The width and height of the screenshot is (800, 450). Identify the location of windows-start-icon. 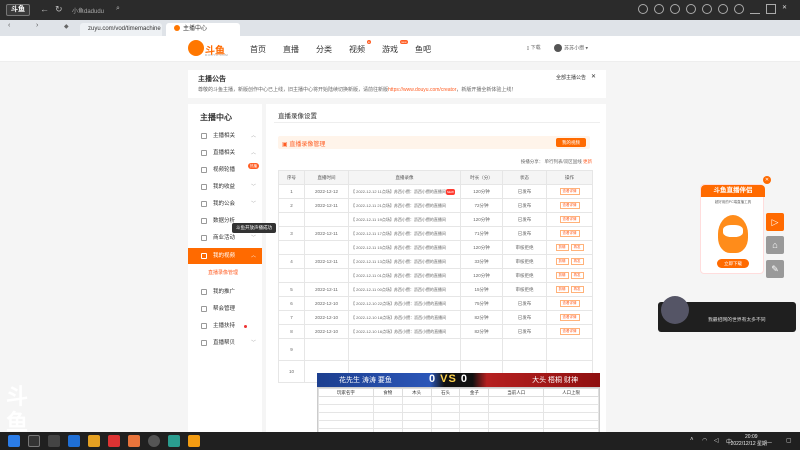
(14, 441).